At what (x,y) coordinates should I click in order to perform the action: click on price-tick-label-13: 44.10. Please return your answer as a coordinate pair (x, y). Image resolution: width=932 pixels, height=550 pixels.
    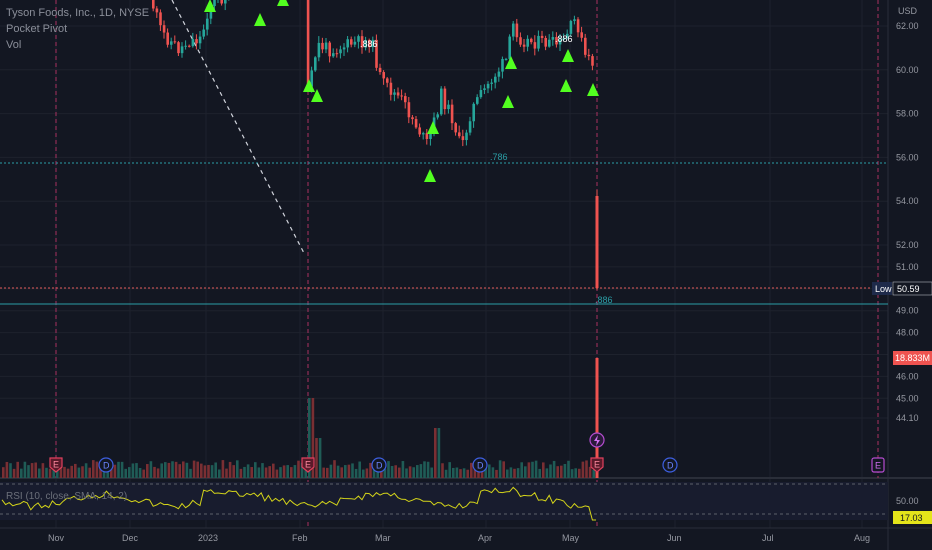
    Looking at the image, I should click on (907, 418).